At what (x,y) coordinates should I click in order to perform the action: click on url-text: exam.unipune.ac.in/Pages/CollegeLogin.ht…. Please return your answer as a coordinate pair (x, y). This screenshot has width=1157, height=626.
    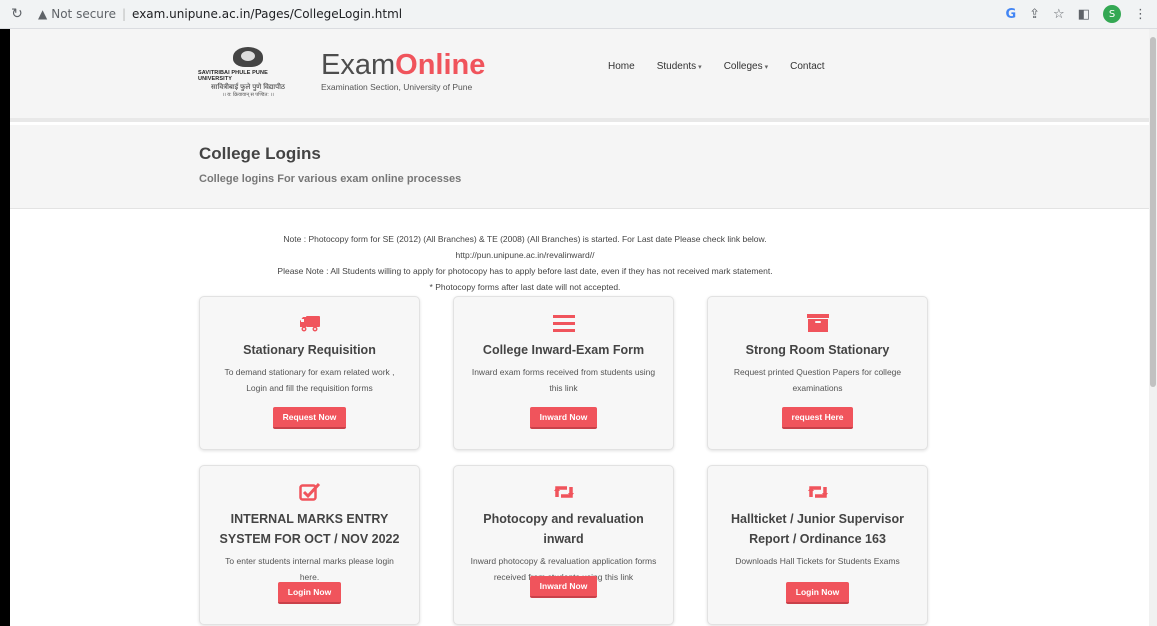
    Looking at the image, I should click on (267, 14).